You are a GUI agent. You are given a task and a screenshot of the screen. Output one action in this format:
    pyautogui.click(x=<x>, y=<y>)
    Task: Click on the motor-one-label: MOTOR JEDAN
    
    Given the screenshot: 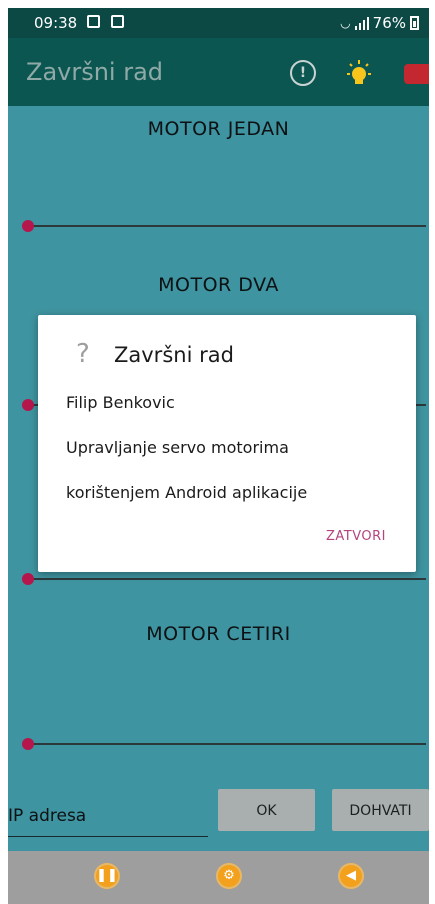 What is the action you would take?
    pyautogui.click(x=218, y=129)
    